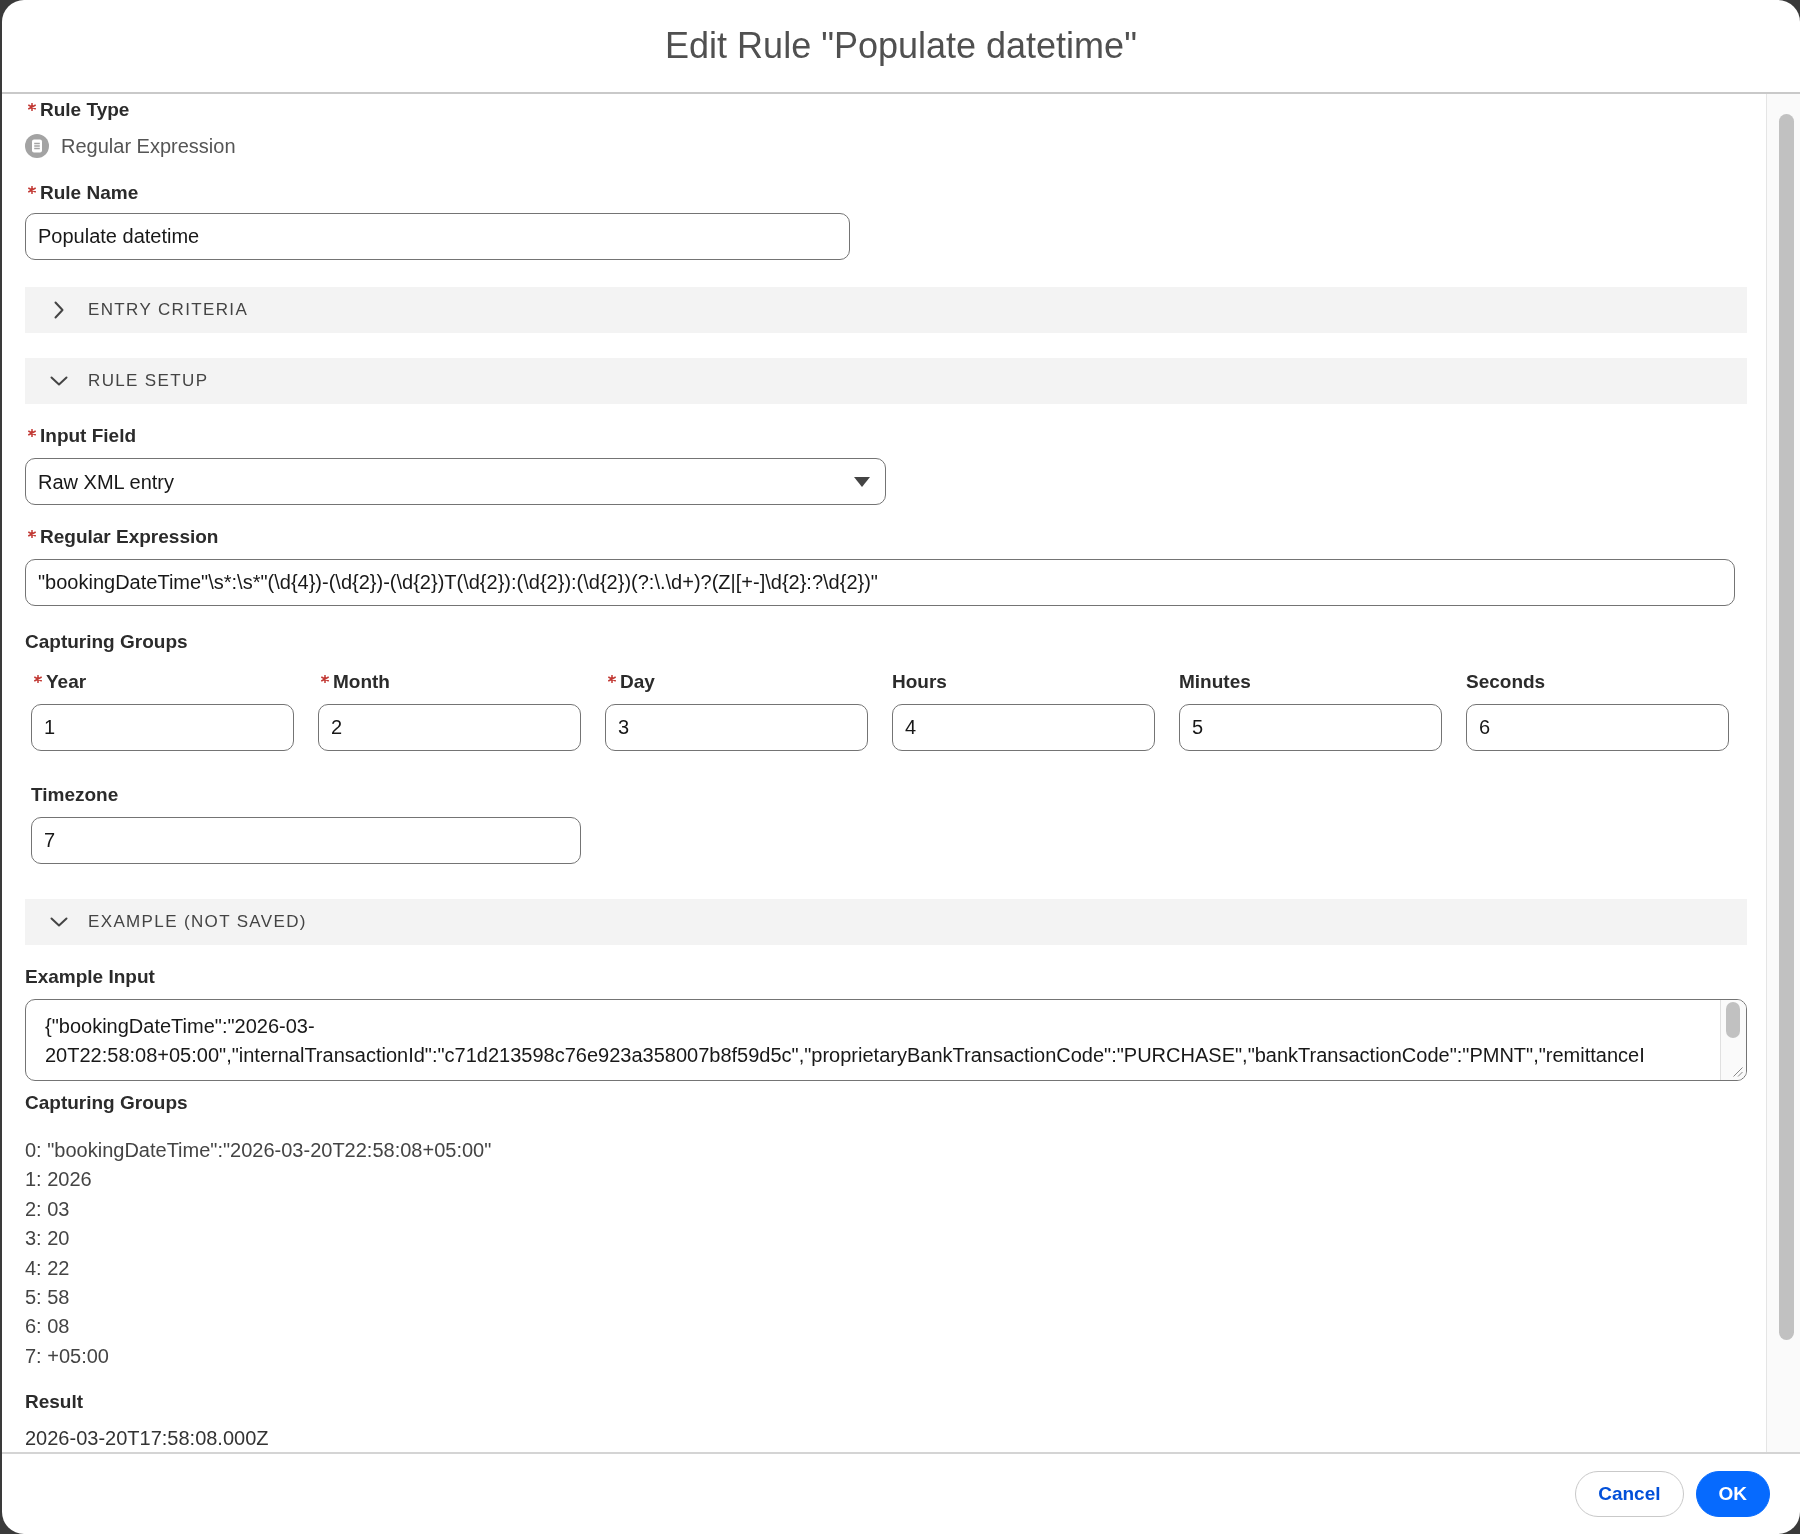  I want to click on field-label: Minutes, so click(1215, 682).